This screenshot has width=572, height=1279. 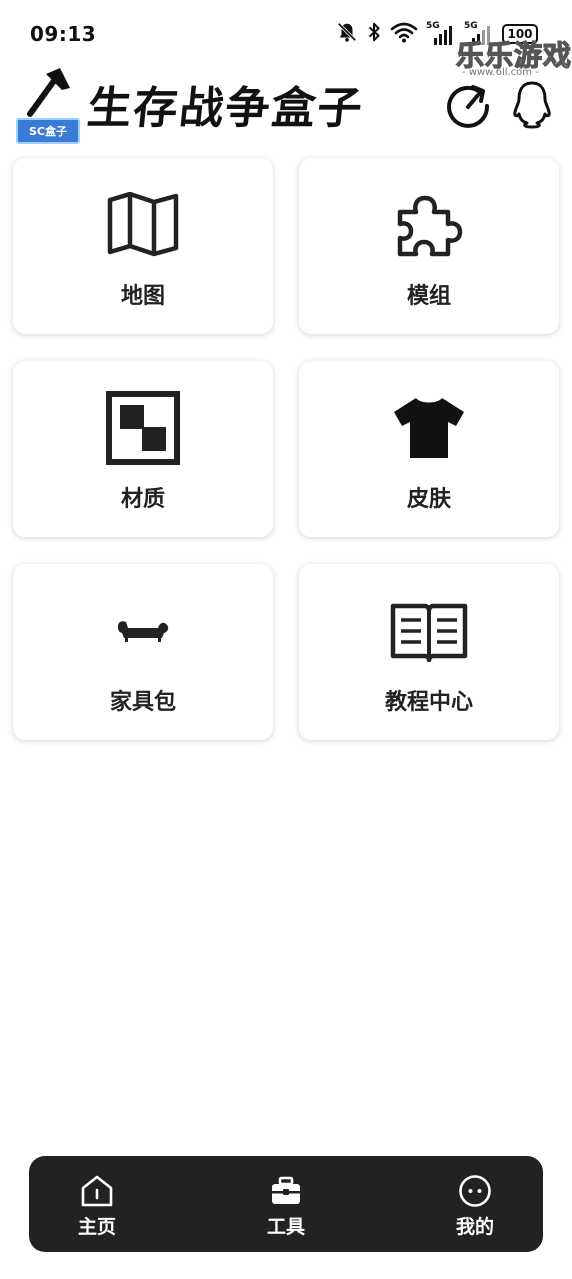 I want to click on nav-label-home: 主页, so click(x=96, y=1227).